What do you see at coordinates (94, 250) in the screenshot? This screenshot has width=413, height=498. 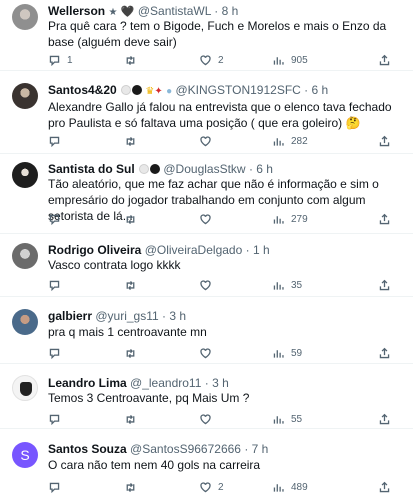 I see `display-name: Rodrigo Oliveira` at bounding box center [94, 250].